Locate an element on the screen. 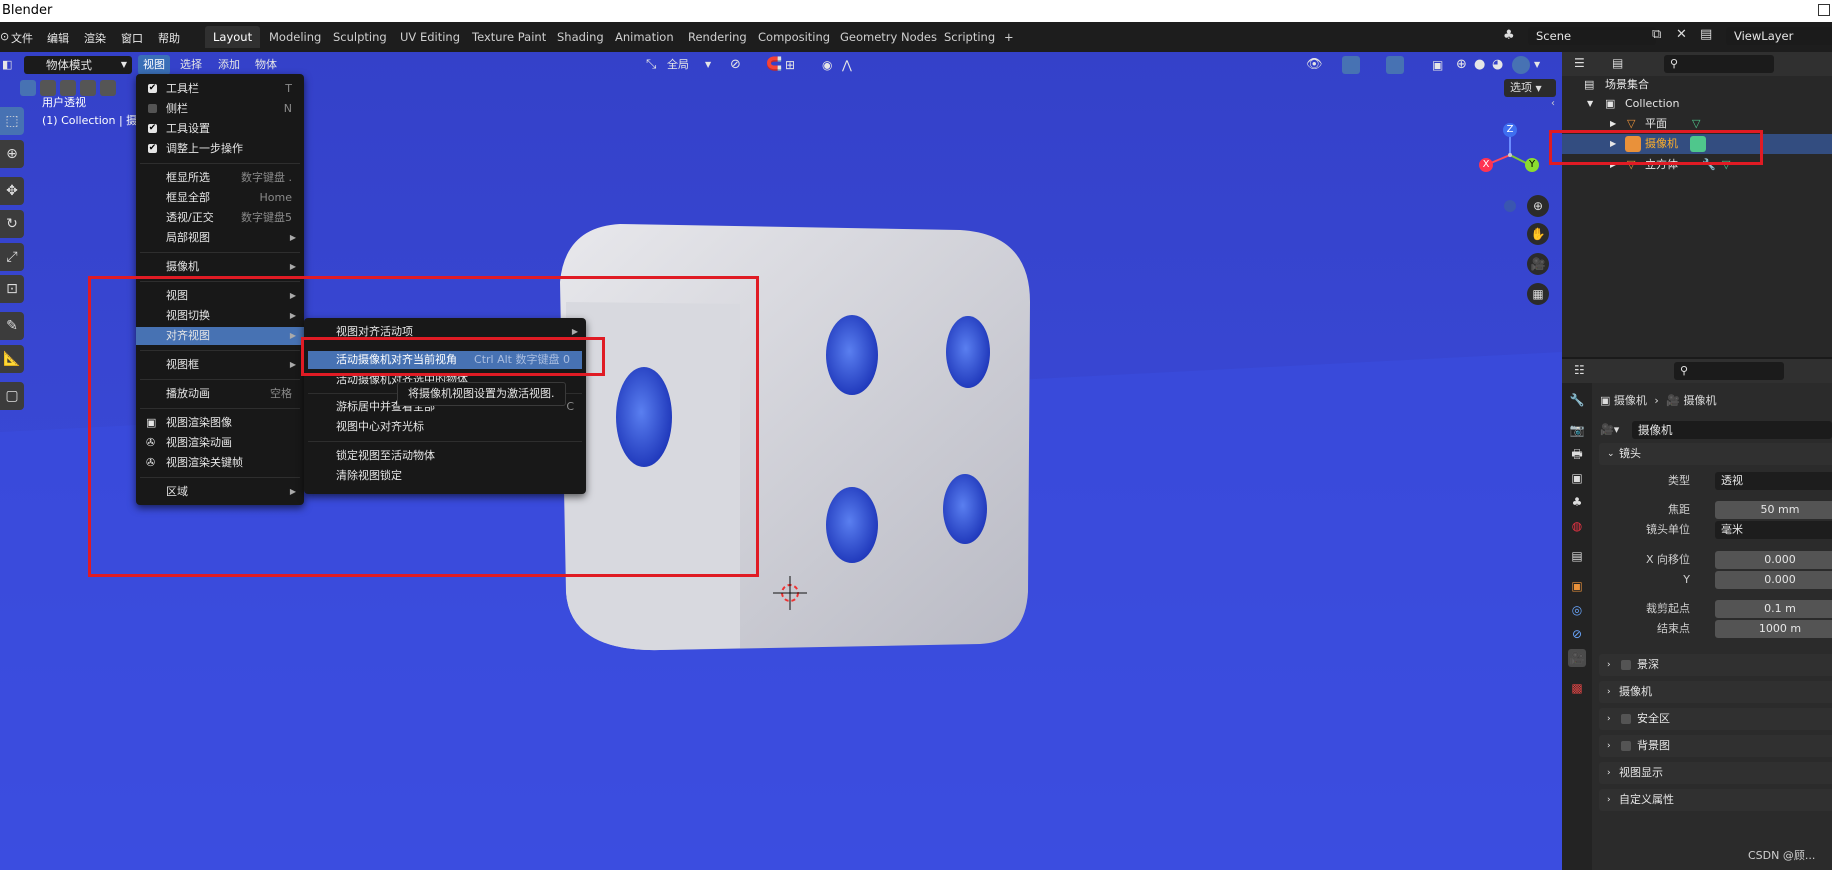 The width and height of the screenshot is (1832, 870). outliner-search-input: ⚲ is located at coordinates (1719, 64).